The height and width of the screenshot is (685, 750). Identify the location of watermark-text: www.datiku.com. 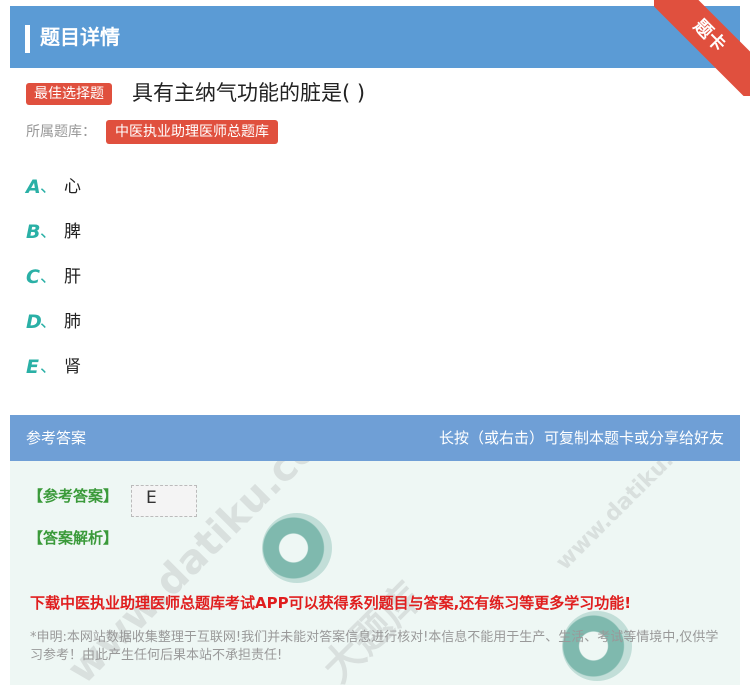
(633, 518).